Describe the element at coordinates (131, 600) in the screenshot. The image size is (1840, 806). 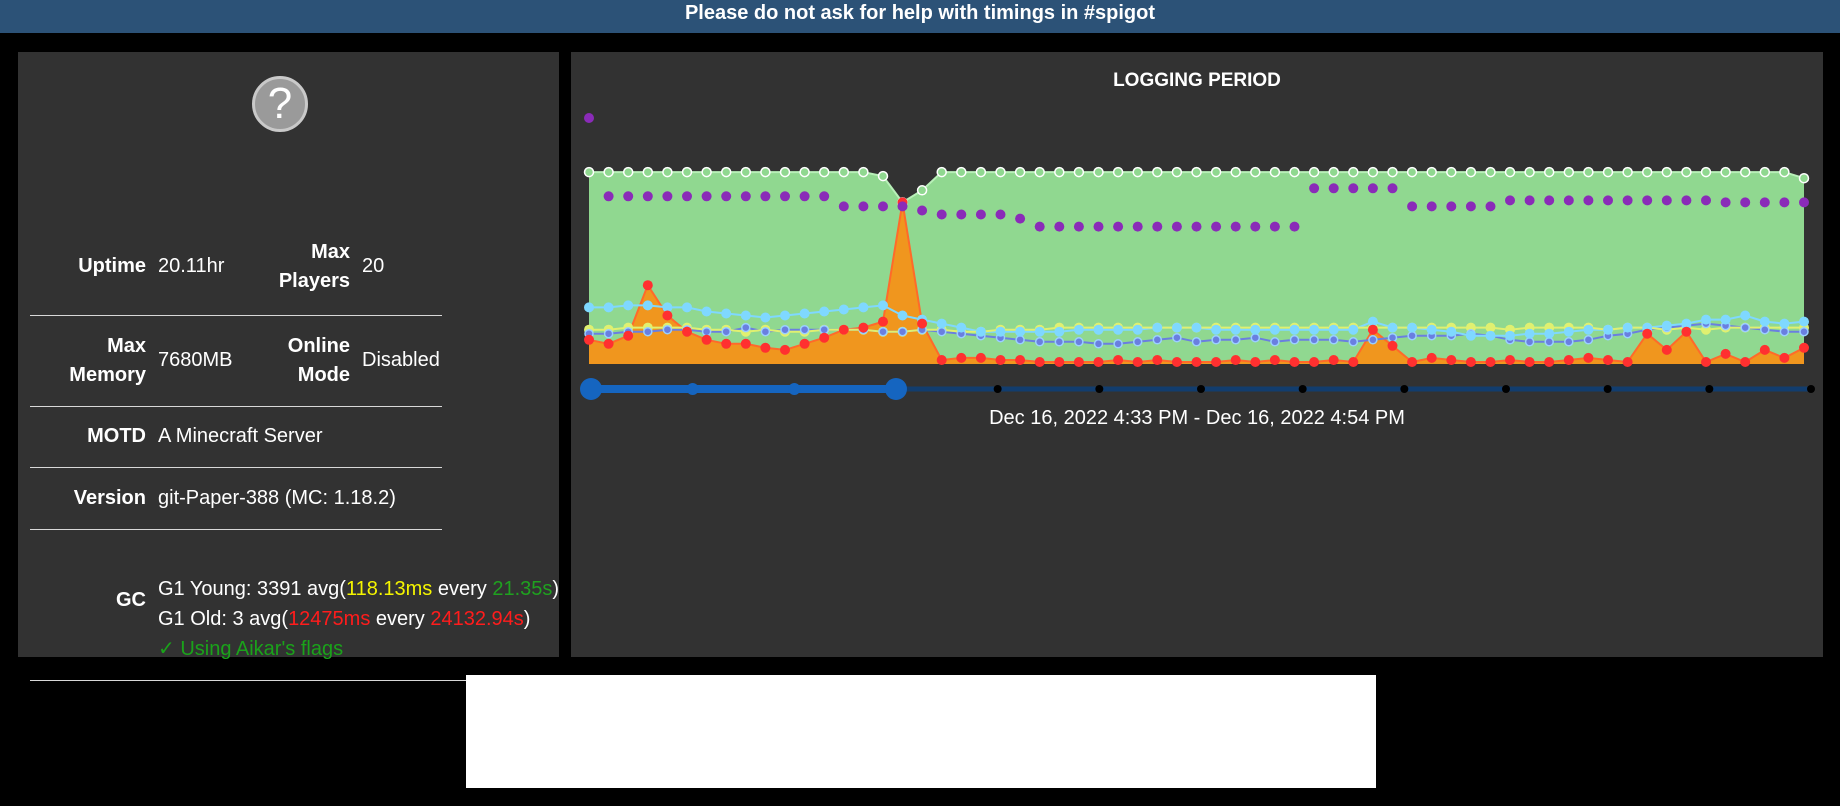
I see `gc-label: GC` at that location.